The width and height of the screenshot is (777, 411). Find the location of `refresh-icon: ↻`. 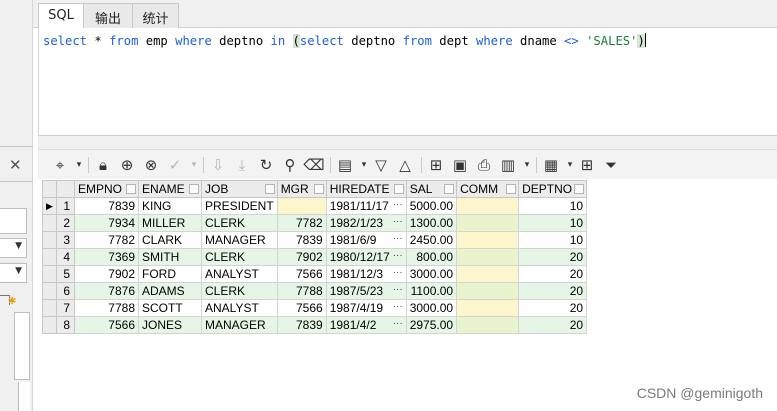

refresh-icon: ↻ is located at coordinates (266, 165).